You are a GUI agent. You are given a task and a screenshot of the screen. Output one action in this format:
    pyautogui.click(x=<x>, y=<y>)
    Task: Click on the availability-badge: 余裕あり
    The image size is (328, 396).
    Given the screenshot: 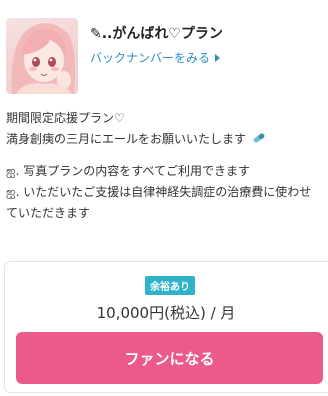 What is the action you would take?
    pyautogui.click(x=170, y=285)
    